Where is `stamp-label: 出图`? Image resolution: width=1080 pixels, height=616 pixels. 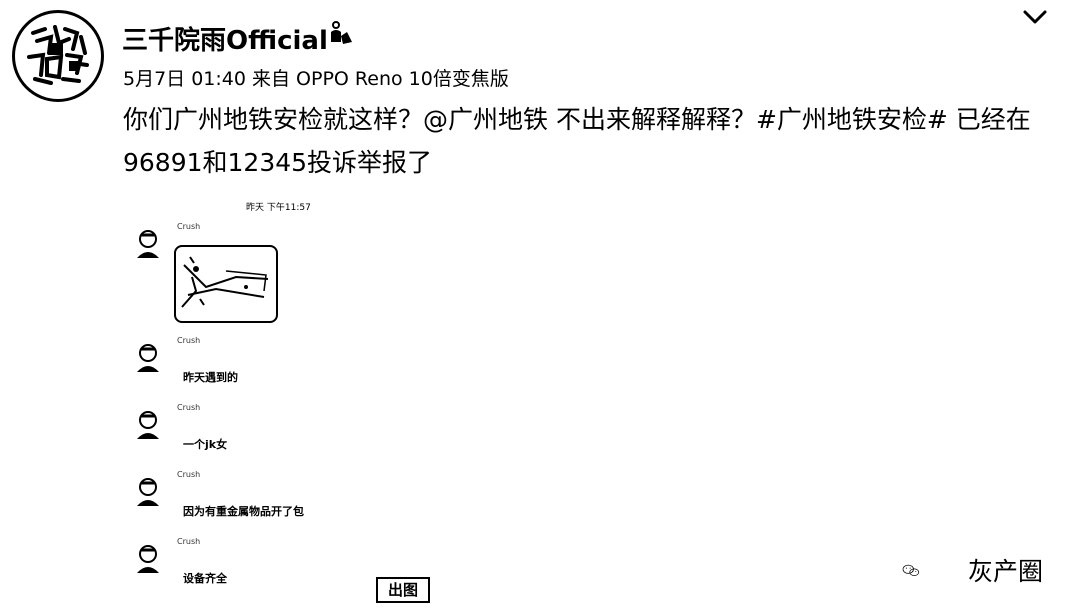 stamp-label: 出图 is located at coordinates (403, 590).